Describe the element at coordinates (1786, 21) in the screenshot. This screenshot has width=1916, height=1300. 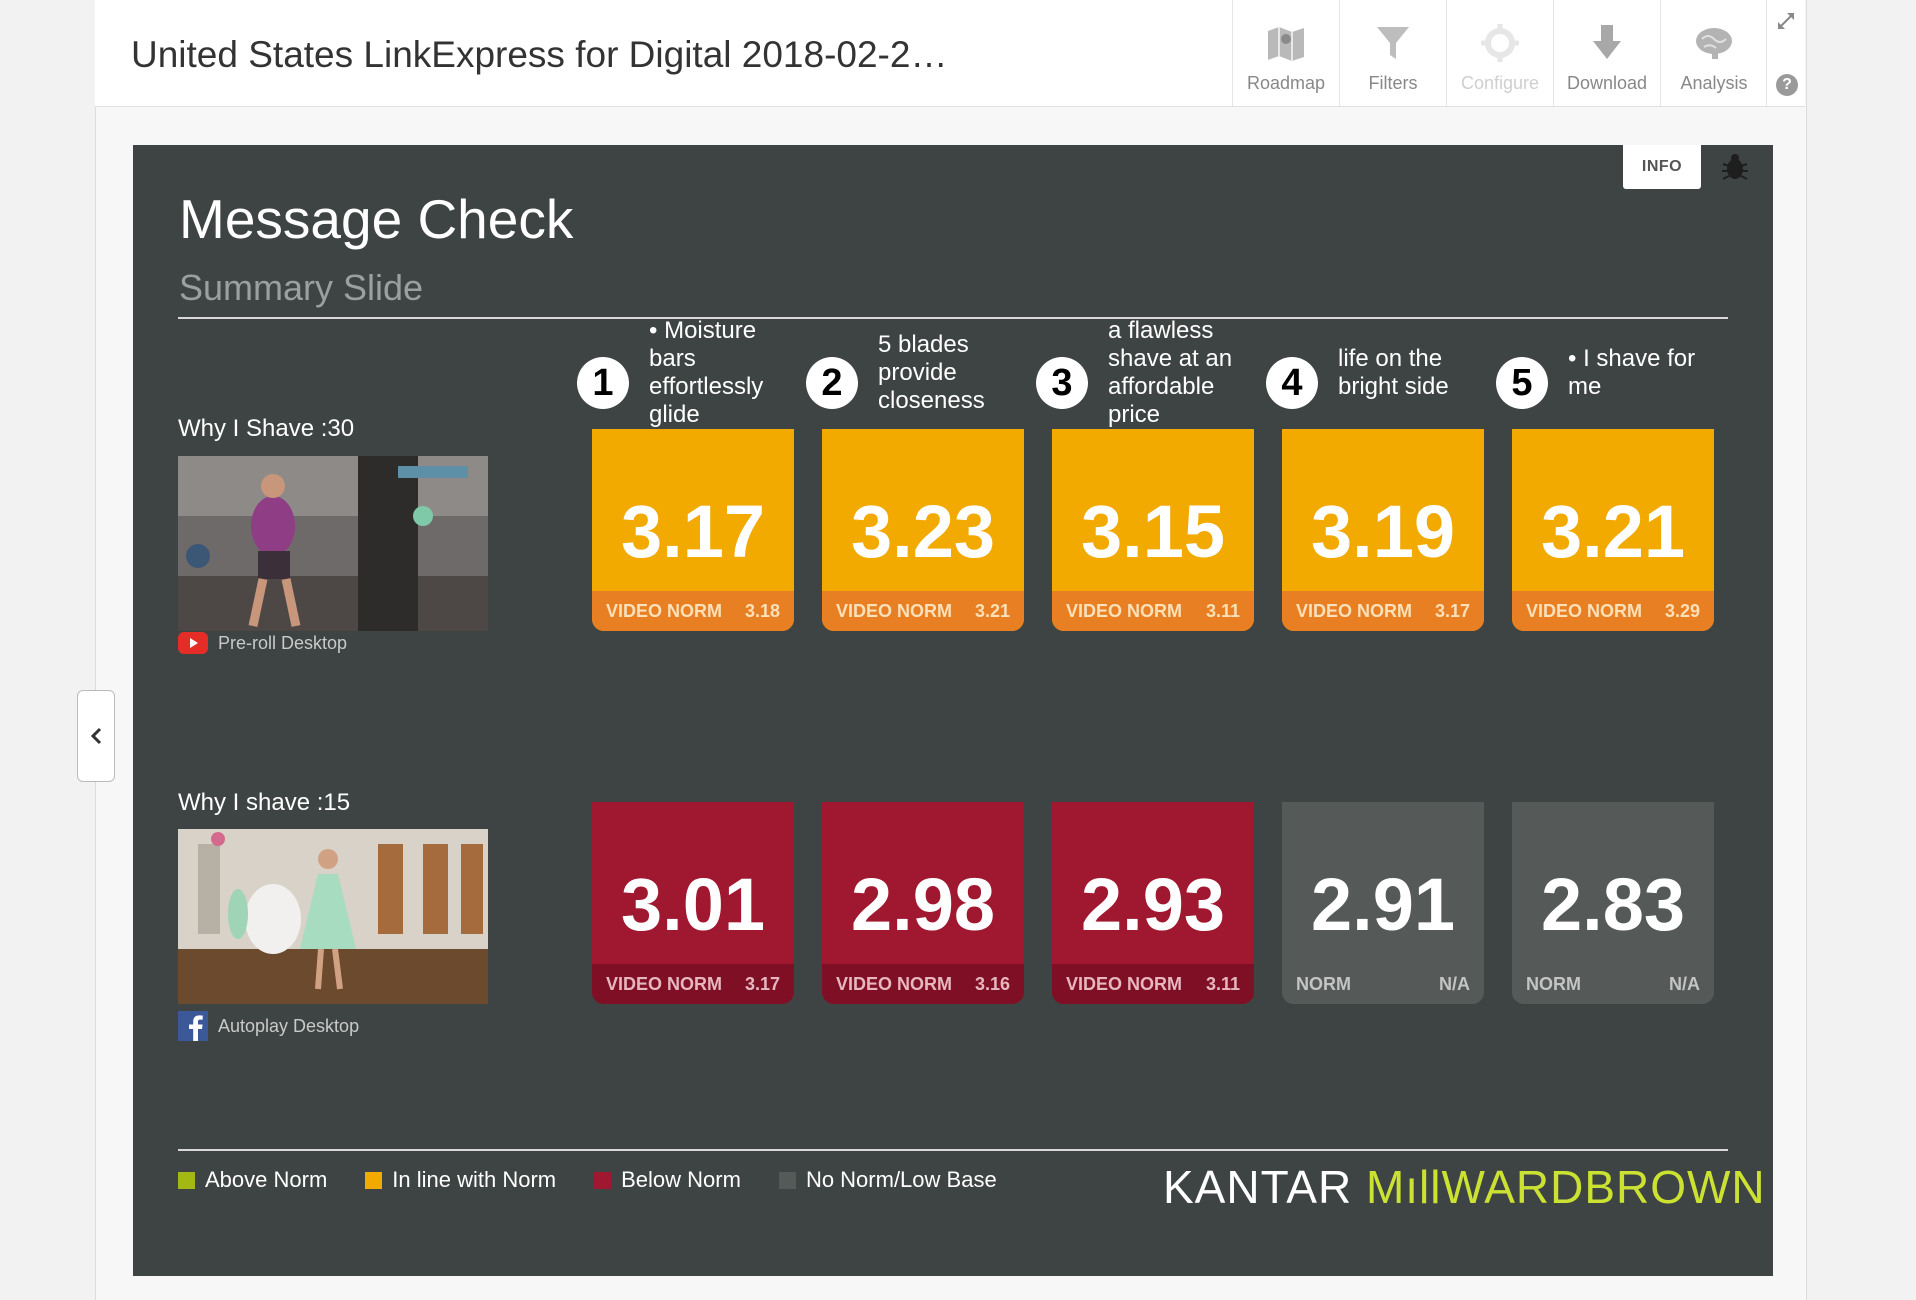
I see `expand-icon` at that location.